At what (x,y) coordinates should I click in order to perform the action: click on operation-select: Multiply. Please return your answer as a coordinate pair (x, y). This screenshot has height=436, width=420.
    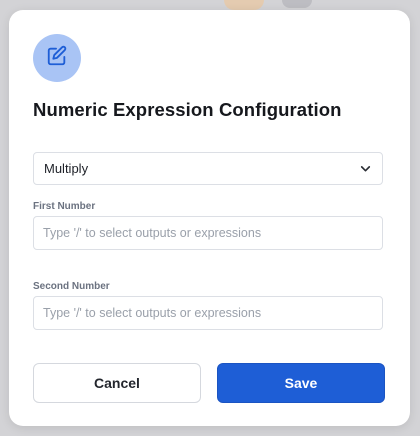
    Looking at the image, I should click on (208, 168).